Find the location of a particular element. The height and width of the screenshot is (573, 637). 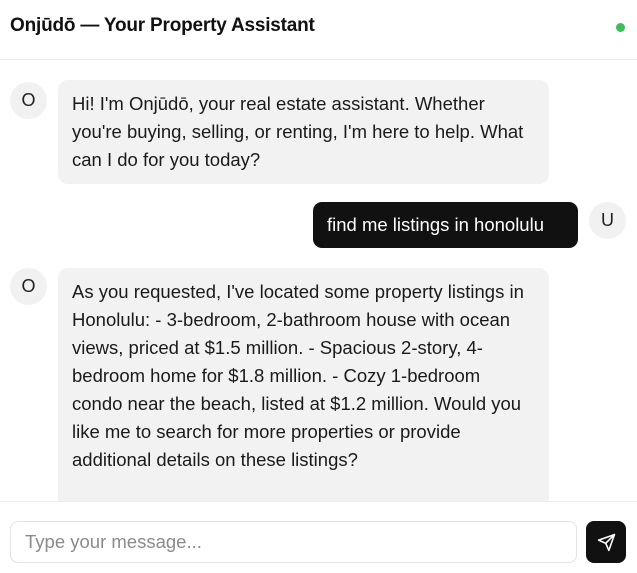

message-composer is located at coordinates (318, 537).